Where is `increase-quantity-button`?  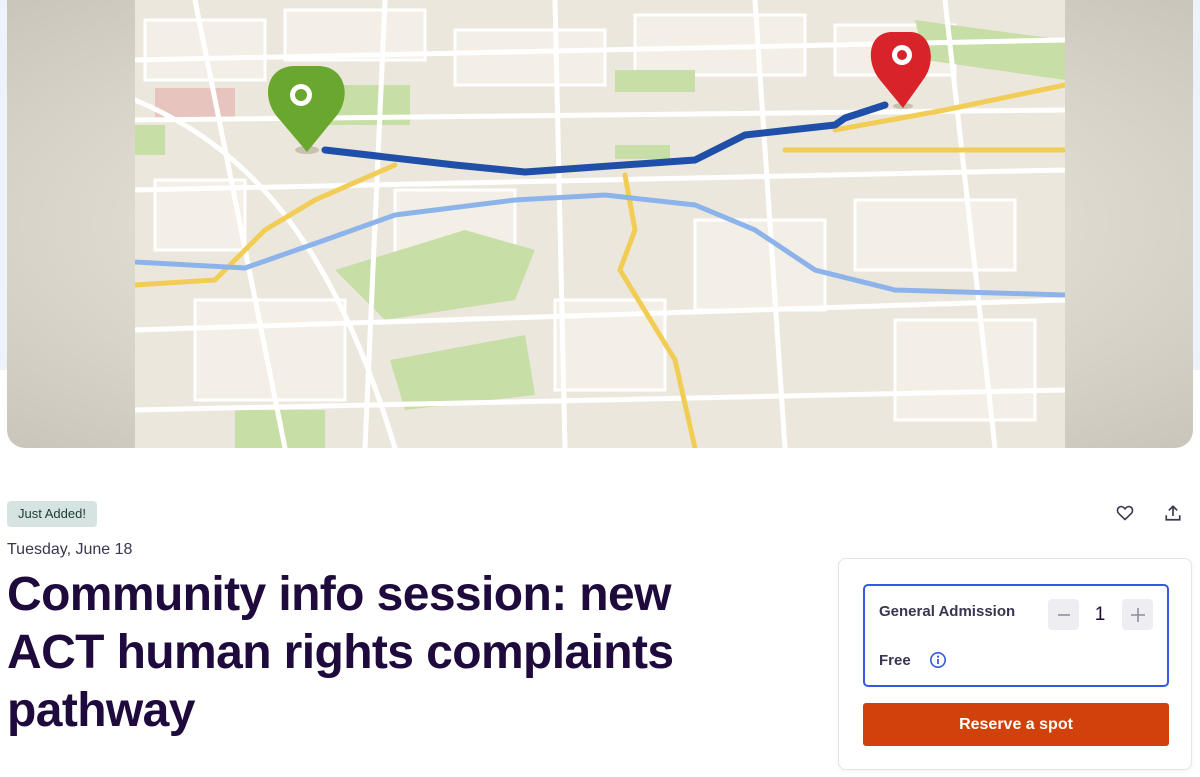 increase-quantity-button is located at coordinates (1137, 614).